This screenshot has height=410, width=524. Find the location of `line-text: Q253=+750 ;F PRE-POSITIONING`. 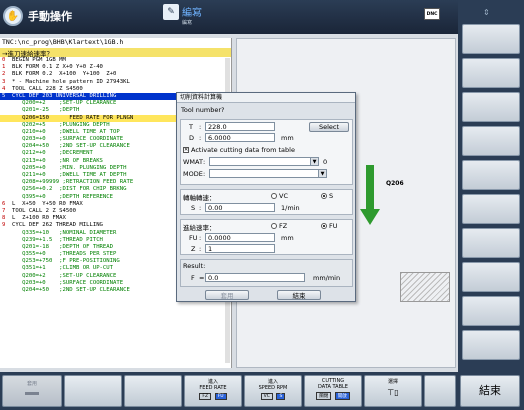

line-text: Q253=+750 ;F PRE-POSITIONING is located at coordinates (66, 261).